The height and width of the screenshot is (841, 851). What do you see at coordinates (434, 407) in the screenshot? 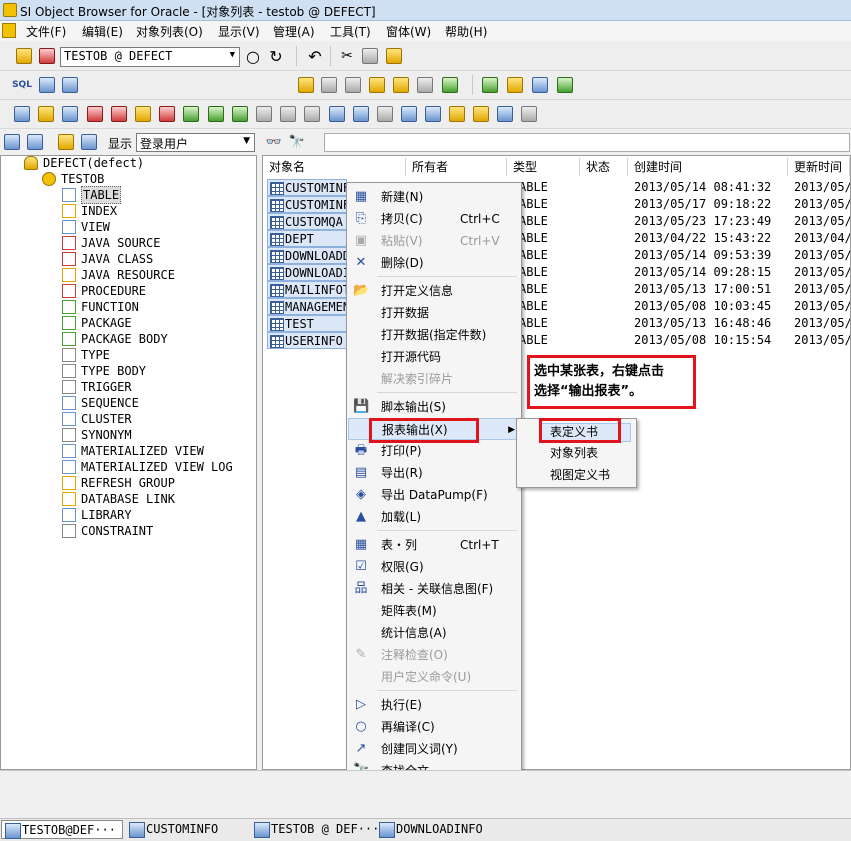
I see `context-menu-item: 💾 脚本输出(S)` at bounding box center [434, 407].